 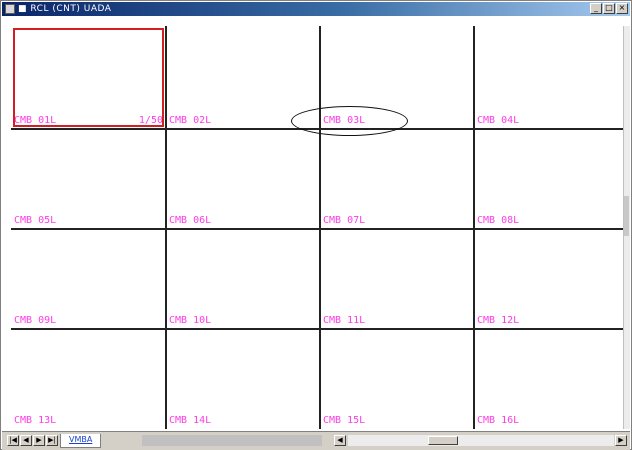 I want to click on selected-cell-outline, so click(x=88, y=77).